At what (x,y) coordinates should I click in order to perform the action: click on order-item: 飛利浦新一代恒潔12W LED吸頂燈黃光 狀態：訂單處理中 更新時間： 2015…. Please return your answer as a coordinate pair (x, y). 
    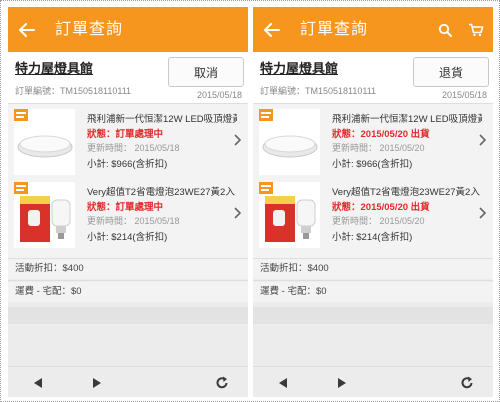
    Looking at the image, I should click on (128, 145).